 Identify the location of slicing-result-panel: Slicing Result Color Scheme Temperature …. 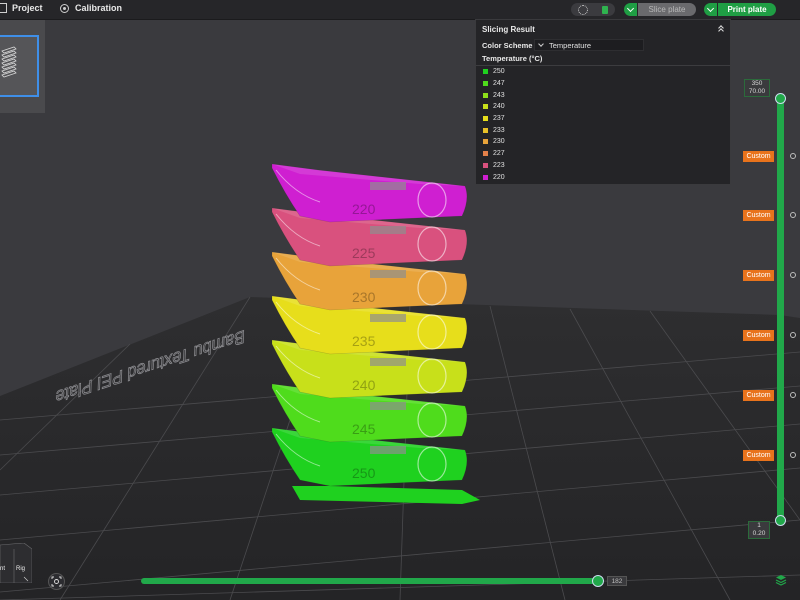
(603, 102).